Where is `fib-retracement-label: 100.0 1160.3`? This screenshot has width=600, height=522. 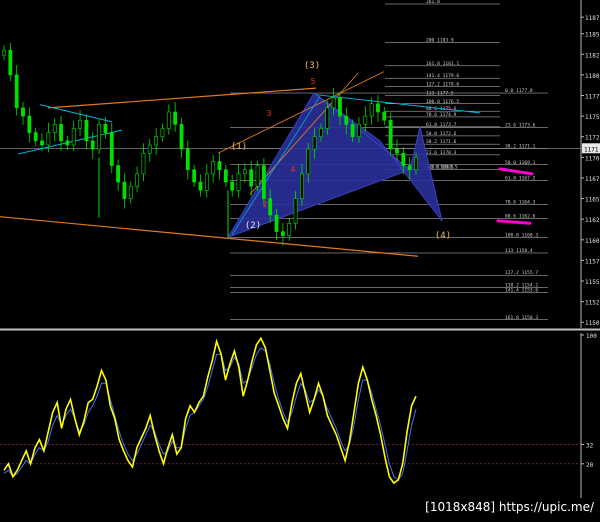 fib-retracement-label: 100.0 1160.3 is located at coordinates (521, 235).